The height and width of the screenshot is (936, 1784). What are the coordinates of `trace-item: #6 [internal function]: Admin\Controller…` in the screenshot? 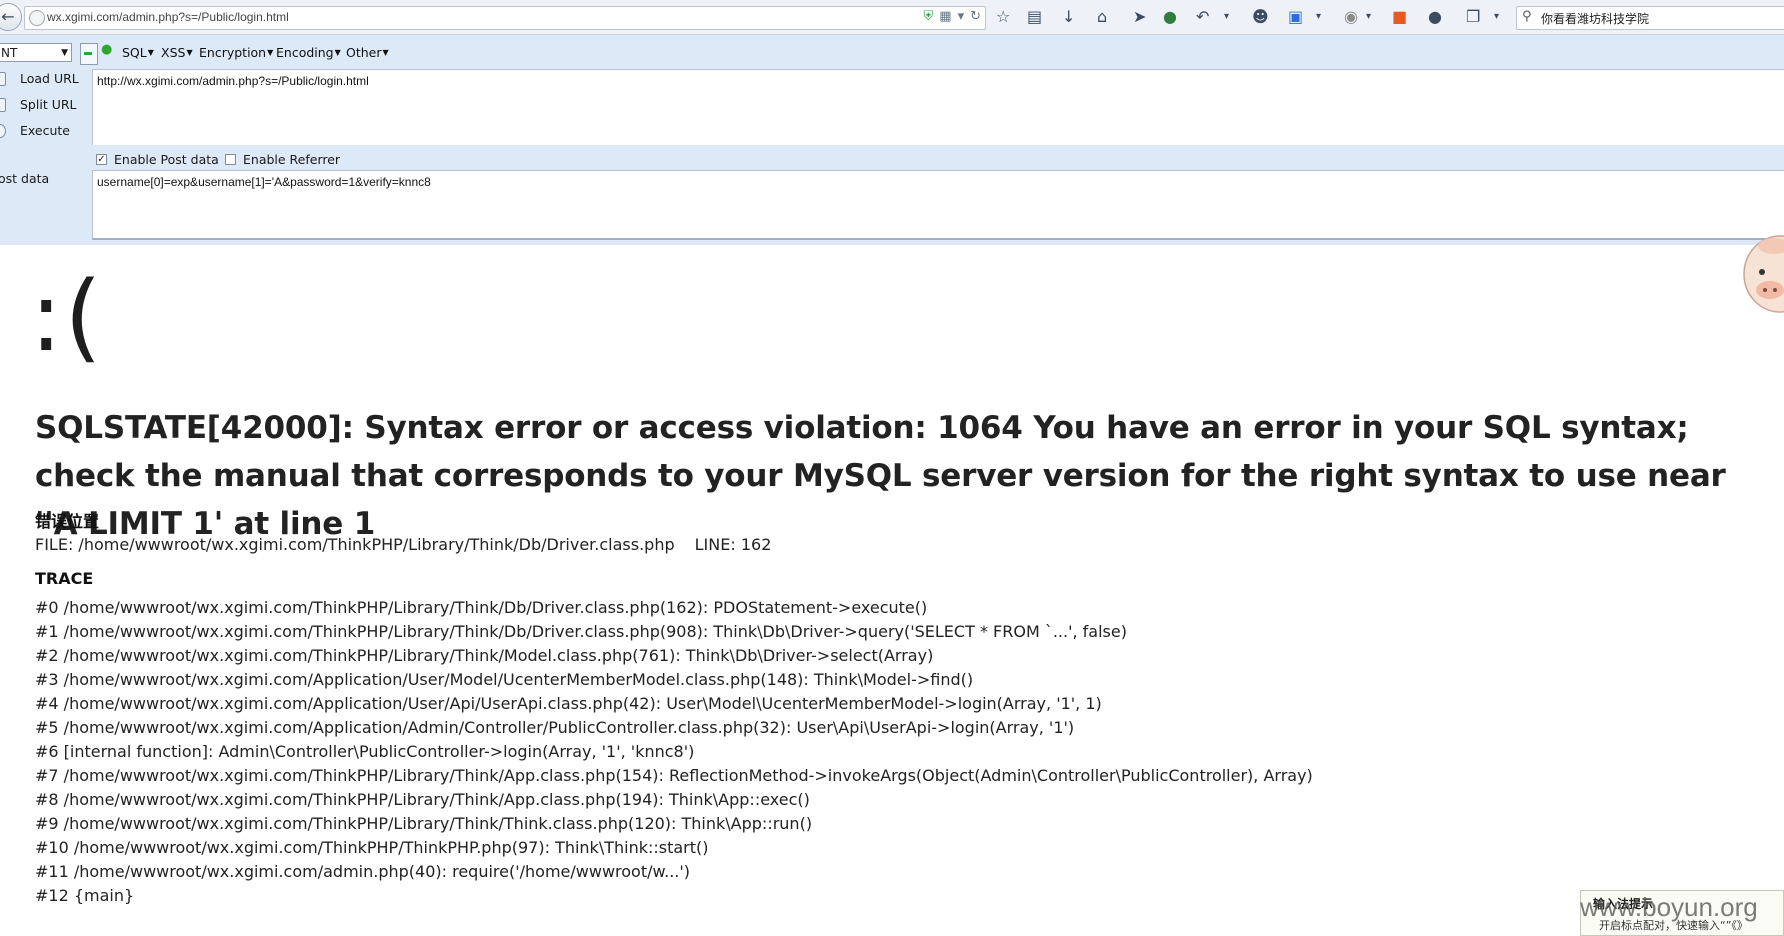 It's located at (365, 751).